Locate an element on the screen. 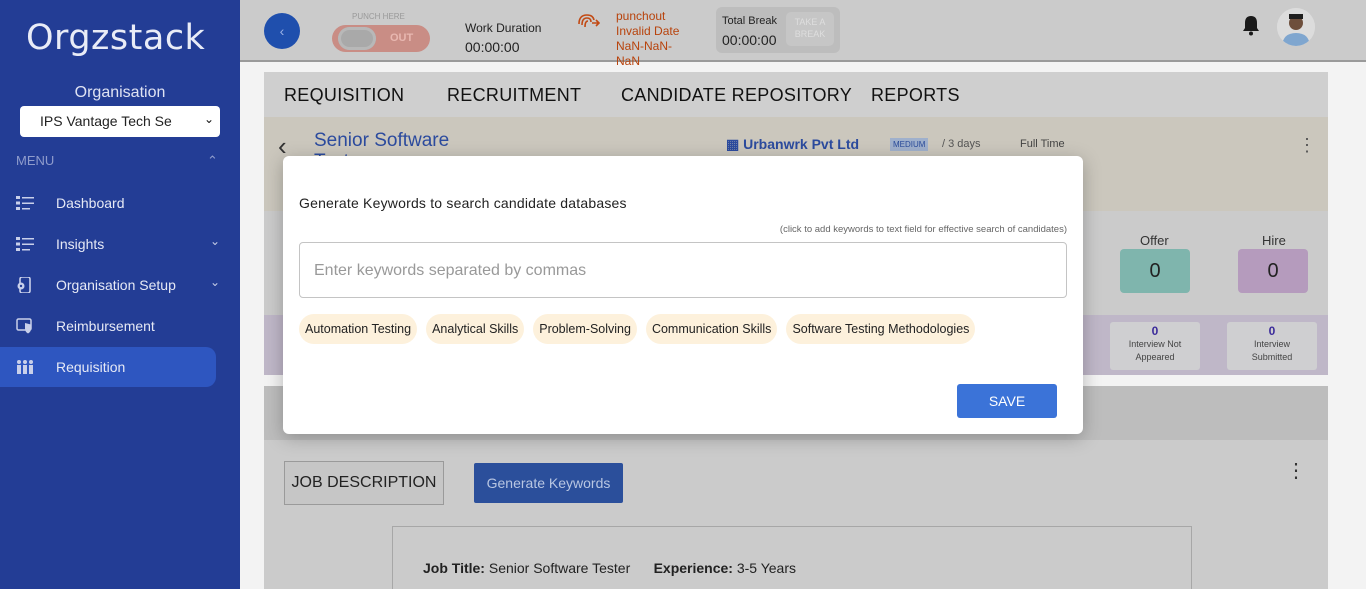  sidebar-item-organisation-setup: Organisation Setup ⌄ is located at coordinates (110, 285).